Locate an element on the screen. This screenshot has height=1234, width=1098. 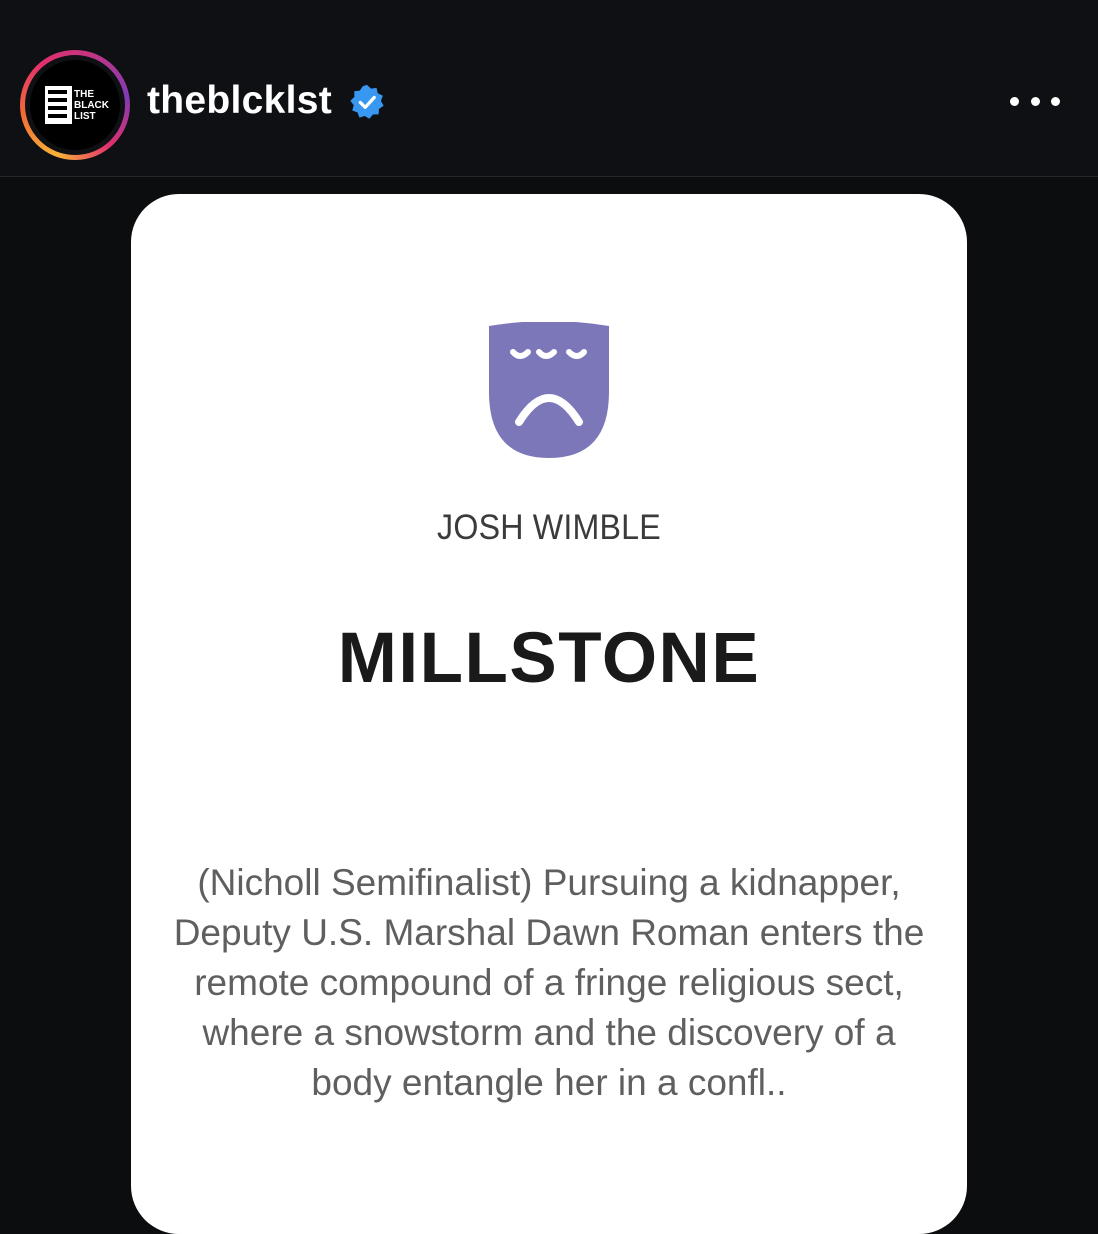
svg-text: BLACK is located at coordinates (92, 105).